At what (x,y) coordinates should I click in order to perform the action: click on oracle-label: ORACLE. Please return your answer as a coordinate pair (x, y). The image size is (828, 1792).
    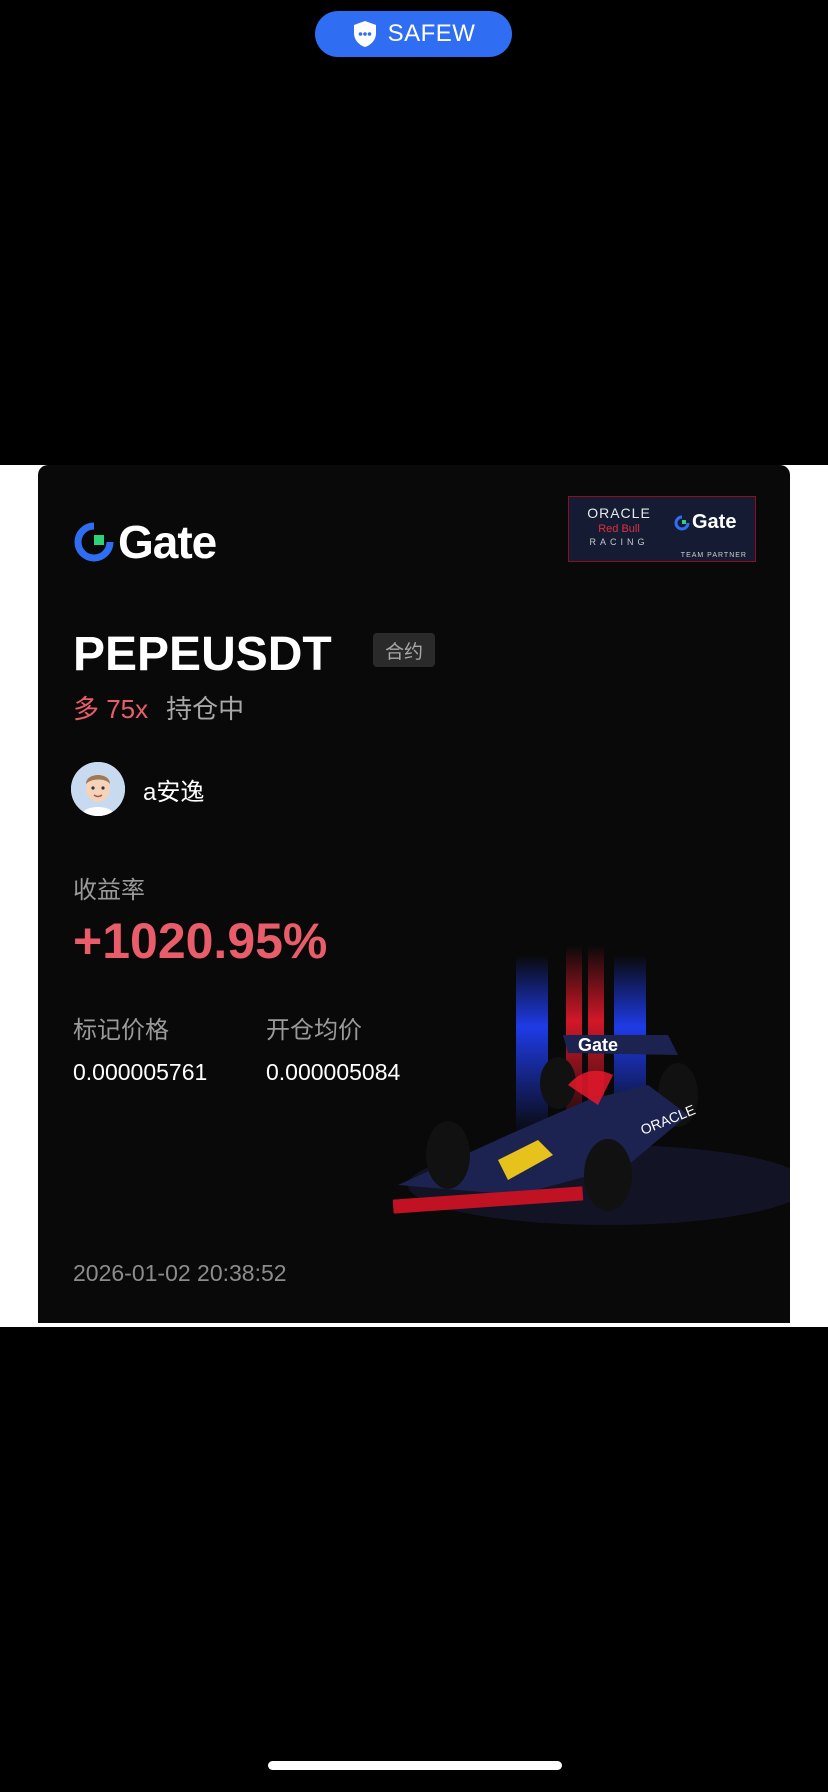
    Looking at the image, I should click on (619, 513).